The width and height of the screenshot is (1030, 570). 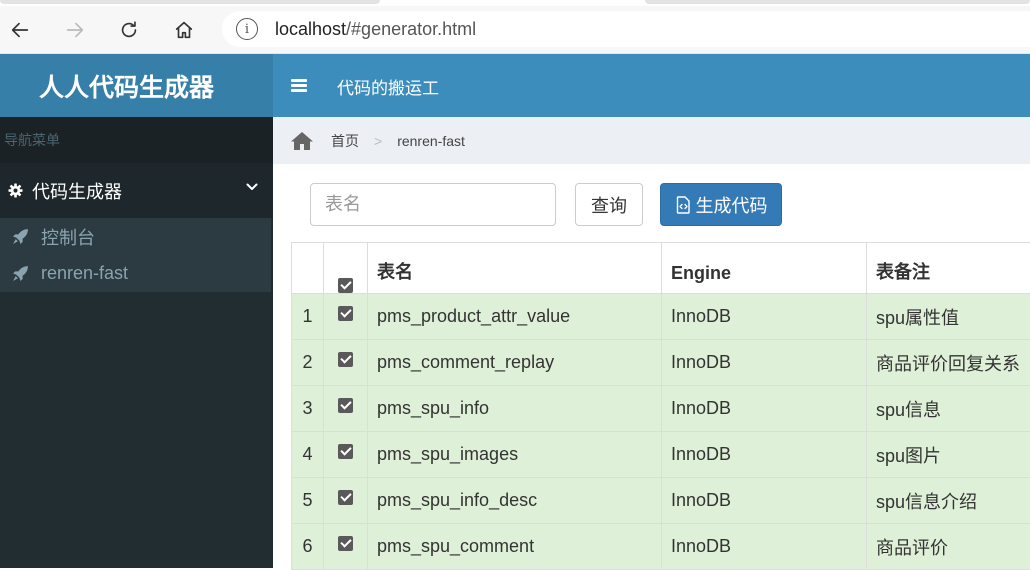 What do you see at coordinates (515, 363) in the screenshot?
I see `table-name-cell: pms_comment_replay` at bounding box center [515, 363].